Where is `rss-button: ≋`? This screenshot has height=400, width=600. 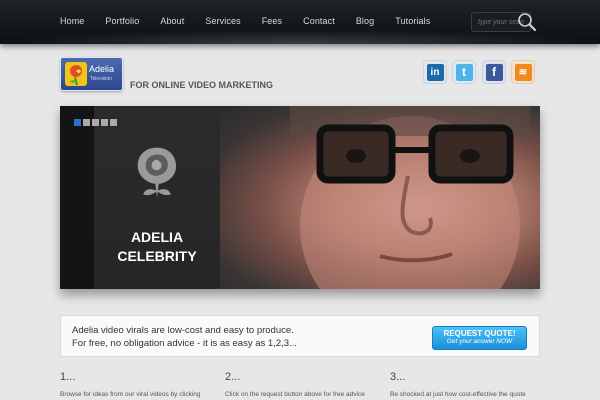
rss-button: ≋ is located at coordinates (523, 72).